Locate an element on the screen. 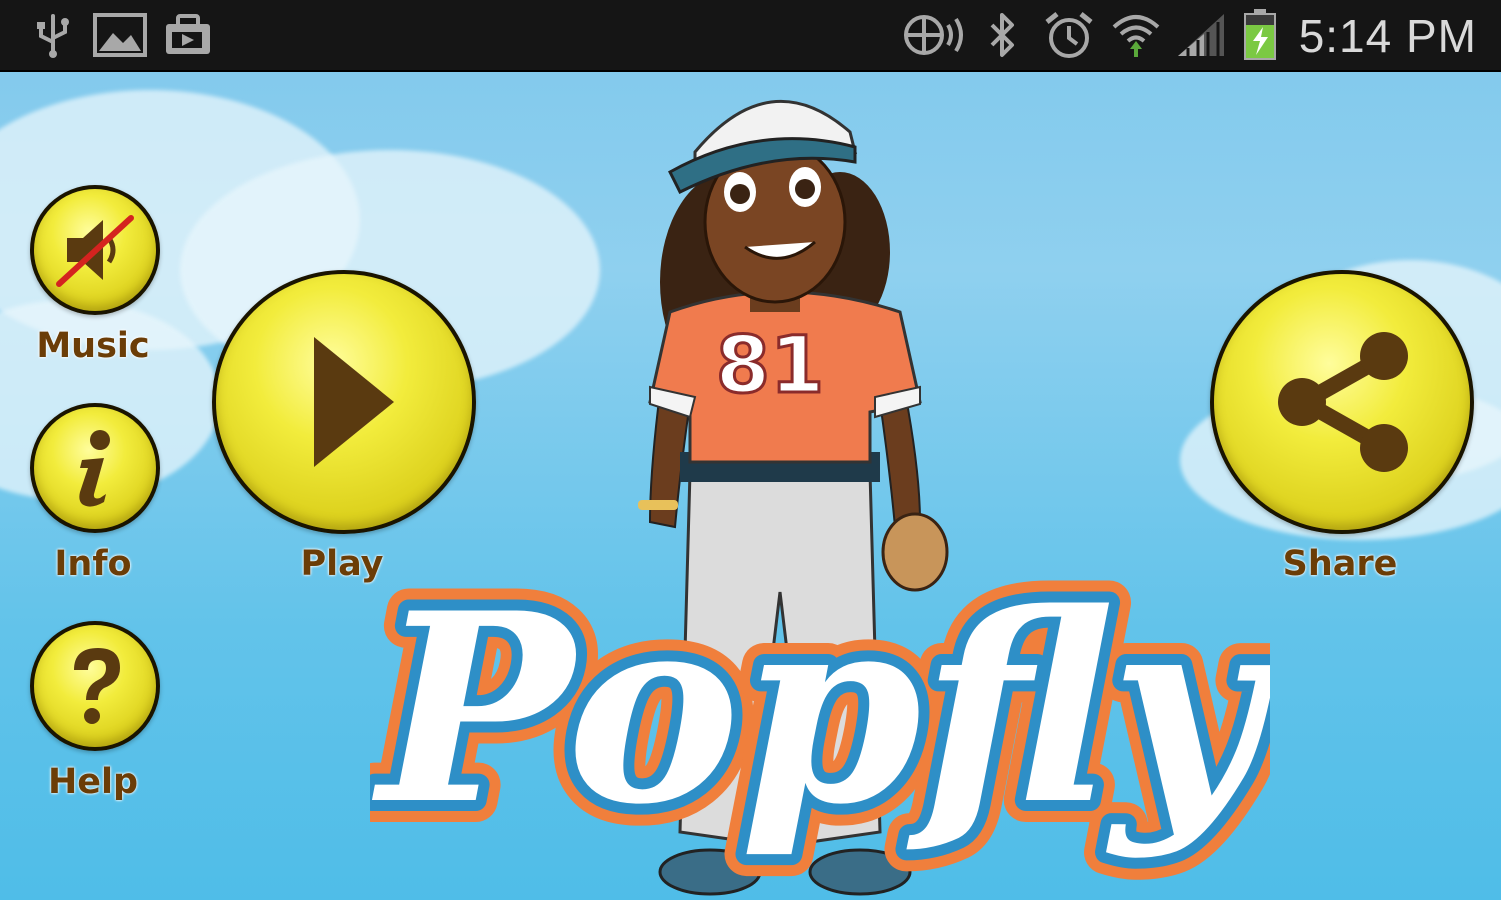  share-icon is located at coordinates (1343, 402).